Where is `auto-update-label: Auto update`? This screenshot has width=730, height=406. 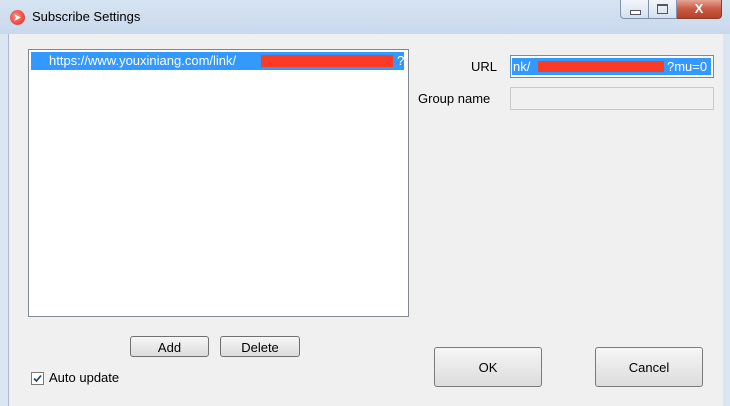 auto-update-label: Auto update is located at coordinates (84, 377).